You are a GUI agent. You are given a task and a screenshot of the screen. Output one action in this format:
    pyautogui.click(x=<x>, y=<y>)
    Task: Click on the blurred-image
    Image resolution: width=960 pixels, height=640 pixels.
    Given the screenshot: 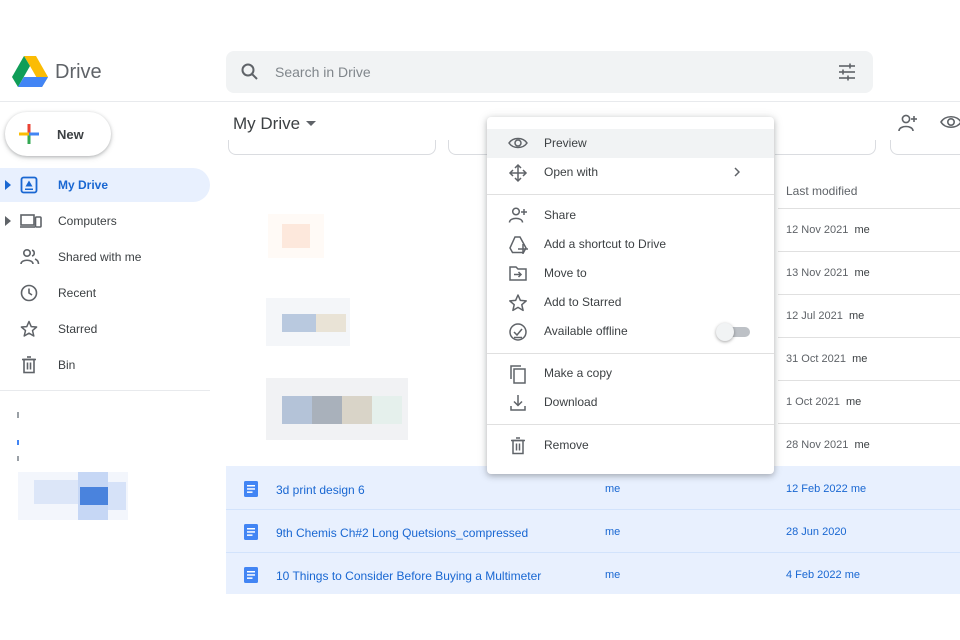 What is the action you would take?
    pyautogui.click(x=73, y=496)
    